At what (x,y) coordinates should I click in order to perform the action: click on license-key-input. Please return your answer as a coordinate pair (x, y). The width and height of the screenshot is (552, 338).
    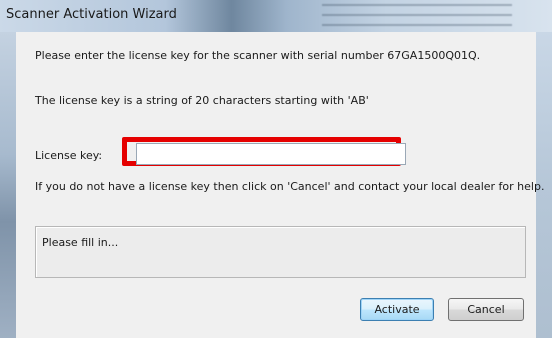
    Looking at the image, I should click on (271, 154).